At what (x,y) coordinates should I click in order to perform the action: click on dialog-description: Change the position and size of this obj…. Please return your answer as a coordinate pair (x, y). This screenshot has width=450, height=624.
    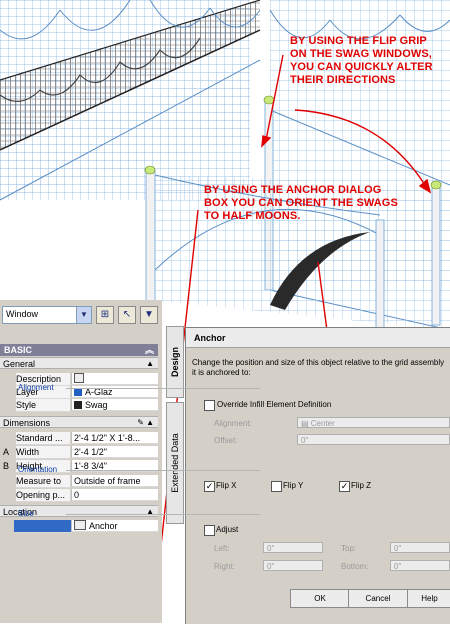
    Looking at the image, I should click on (318, 367).